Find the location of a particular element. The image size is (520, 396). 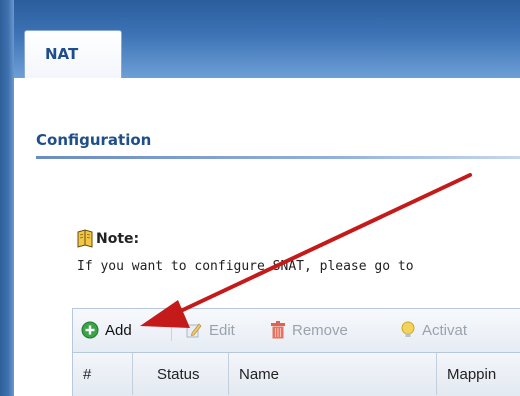

remove-button: Remove is located at coordinates (309, 330).